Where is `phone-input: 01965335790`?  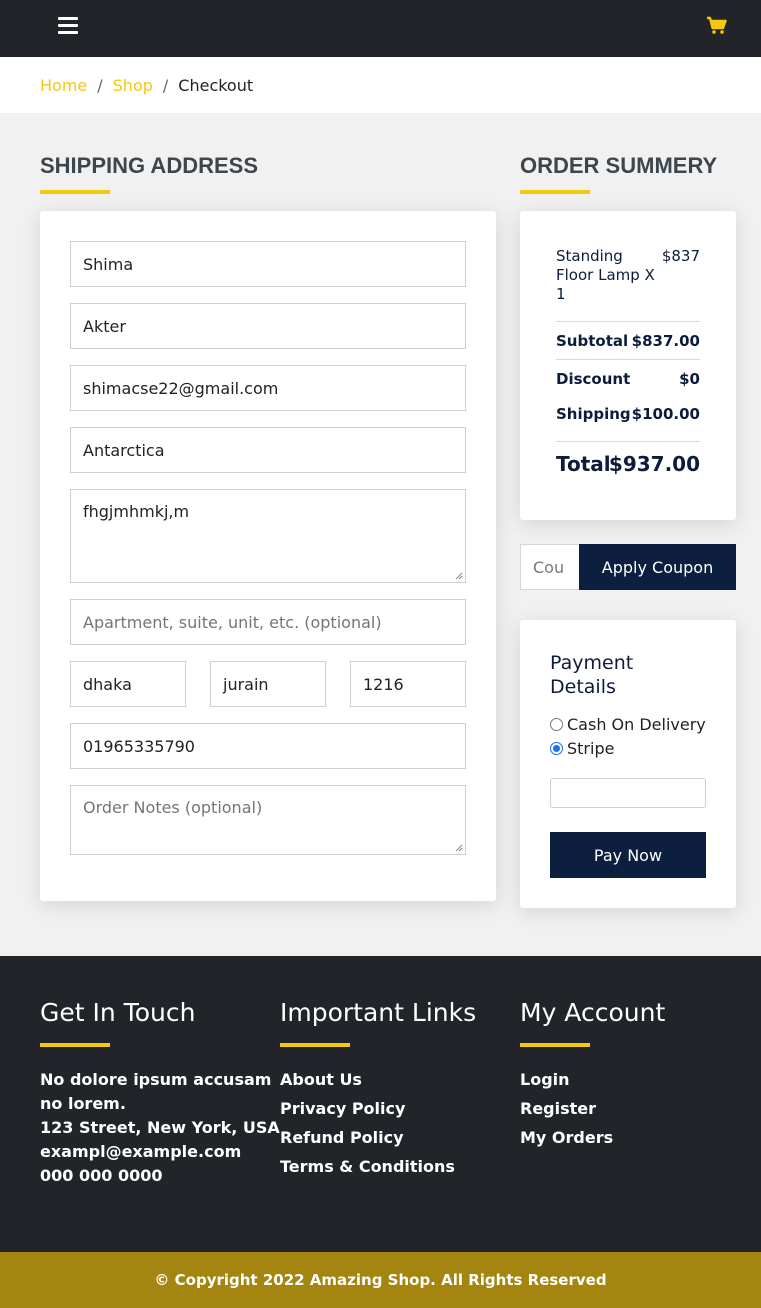 phone-input: 01965335790 is located at coordinates (268, 746).